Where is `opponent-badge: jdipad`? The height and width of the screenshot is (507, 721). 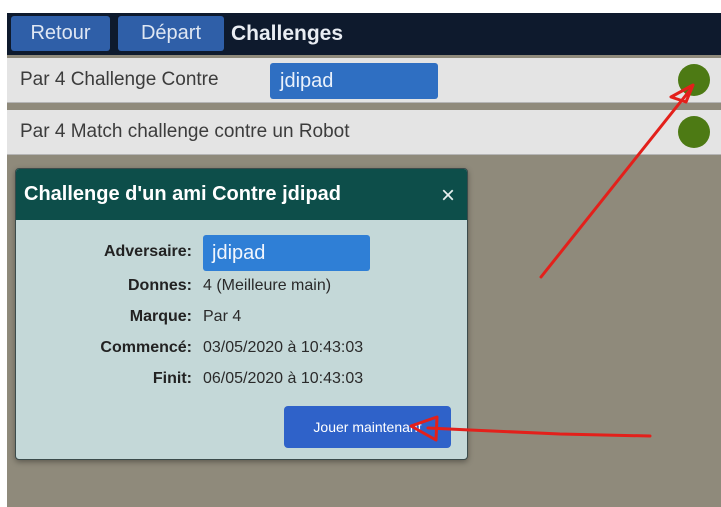 opponent-badge: jdipad is located at coordinates (354, 81).